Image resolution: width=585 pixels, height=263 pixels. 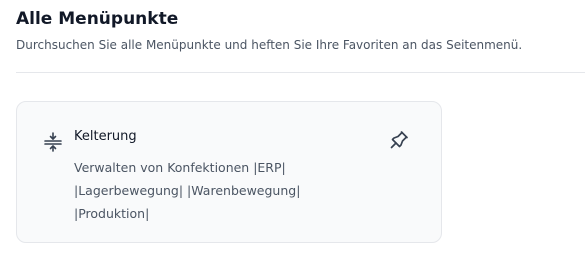 What do you see at coordinates (105, 136) in the screenshot?
I see `menu-item-title: Kelterung` at bounding box center [105, 136].